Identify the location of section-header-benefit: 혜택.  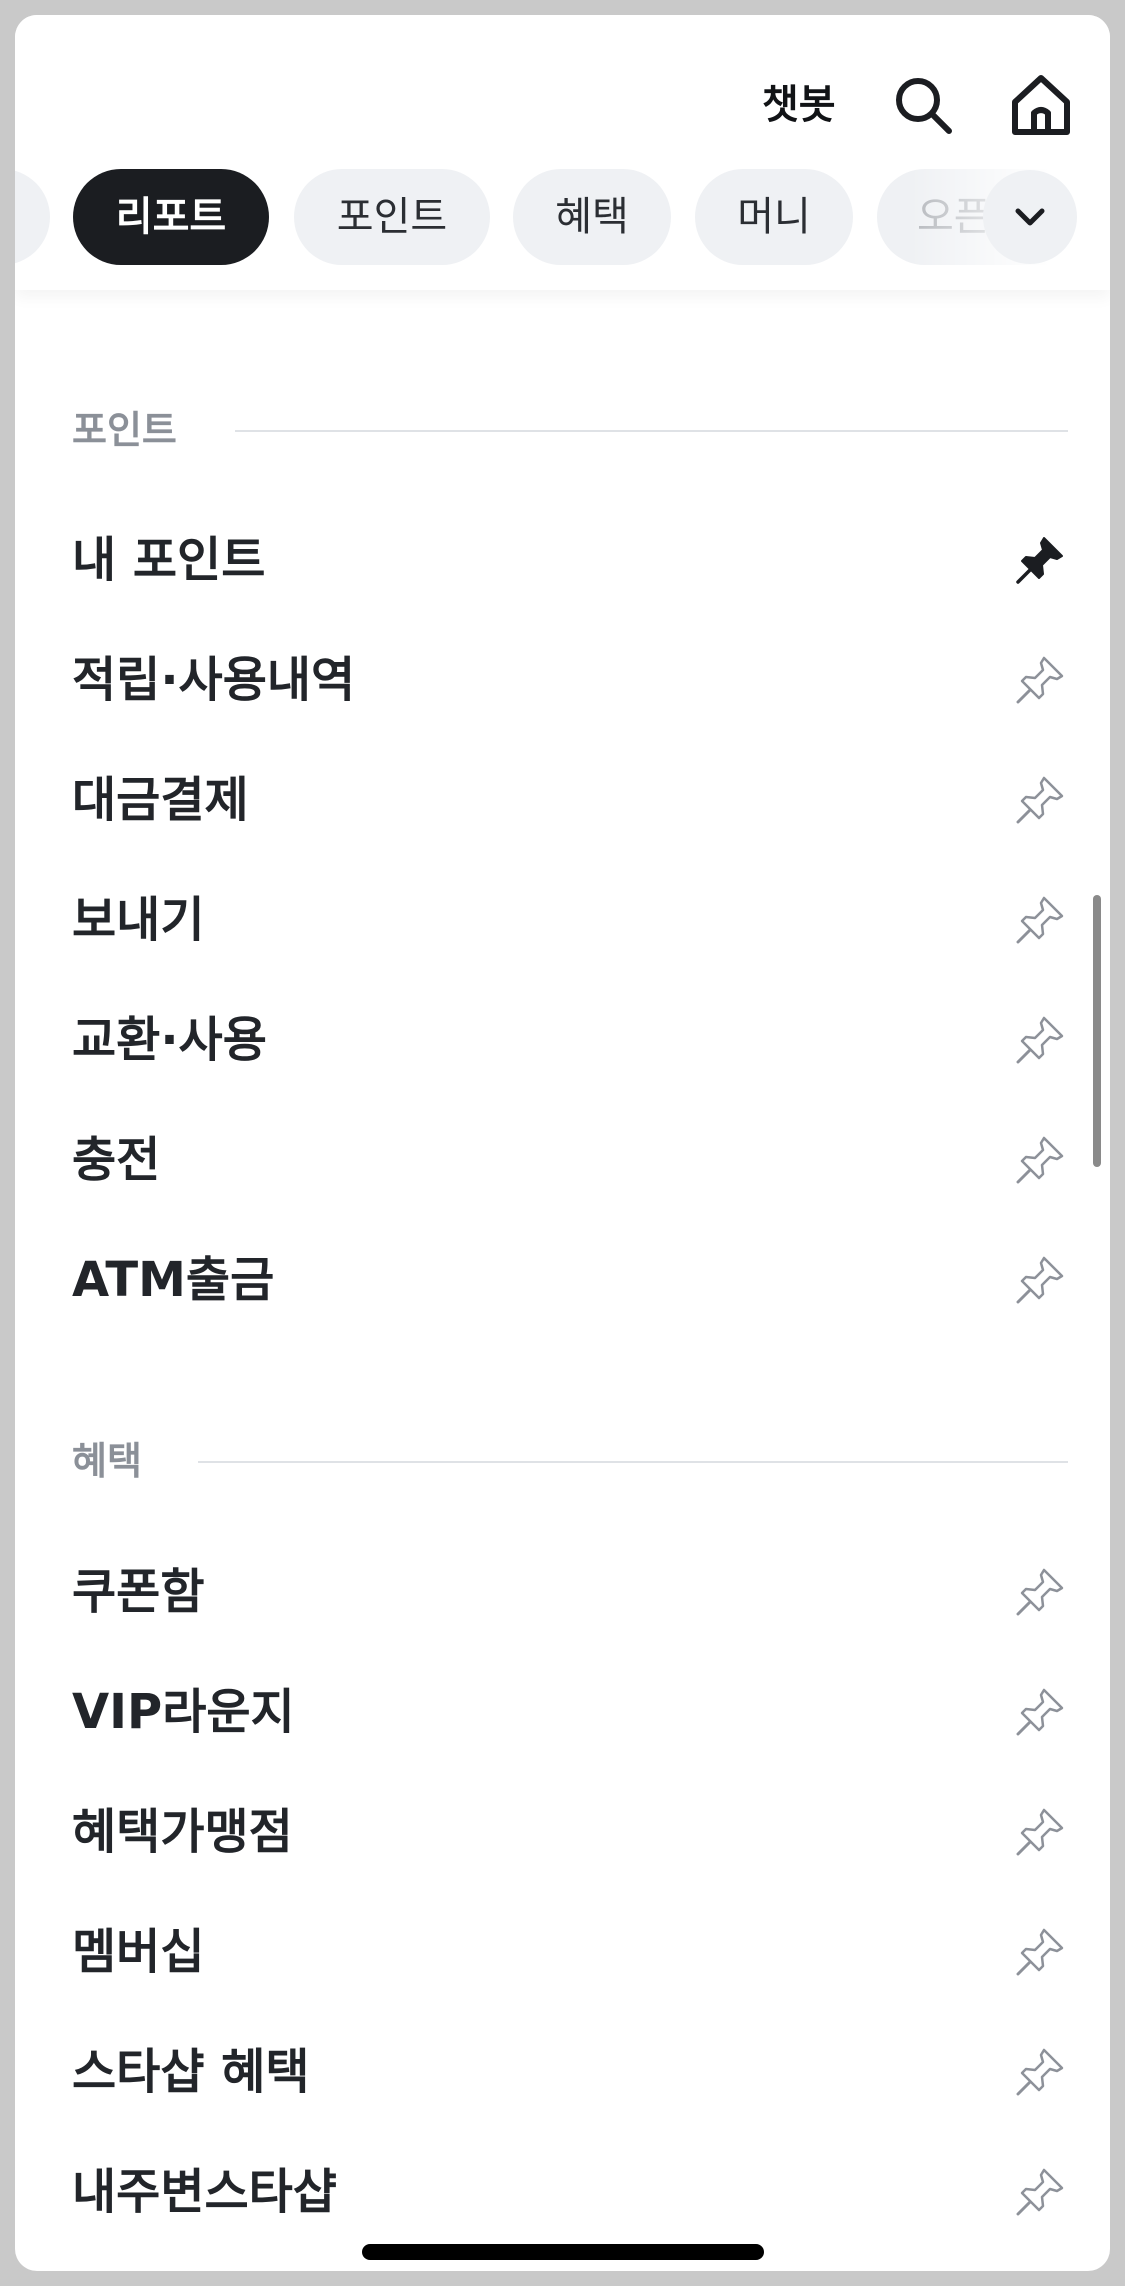
(570, 1461).